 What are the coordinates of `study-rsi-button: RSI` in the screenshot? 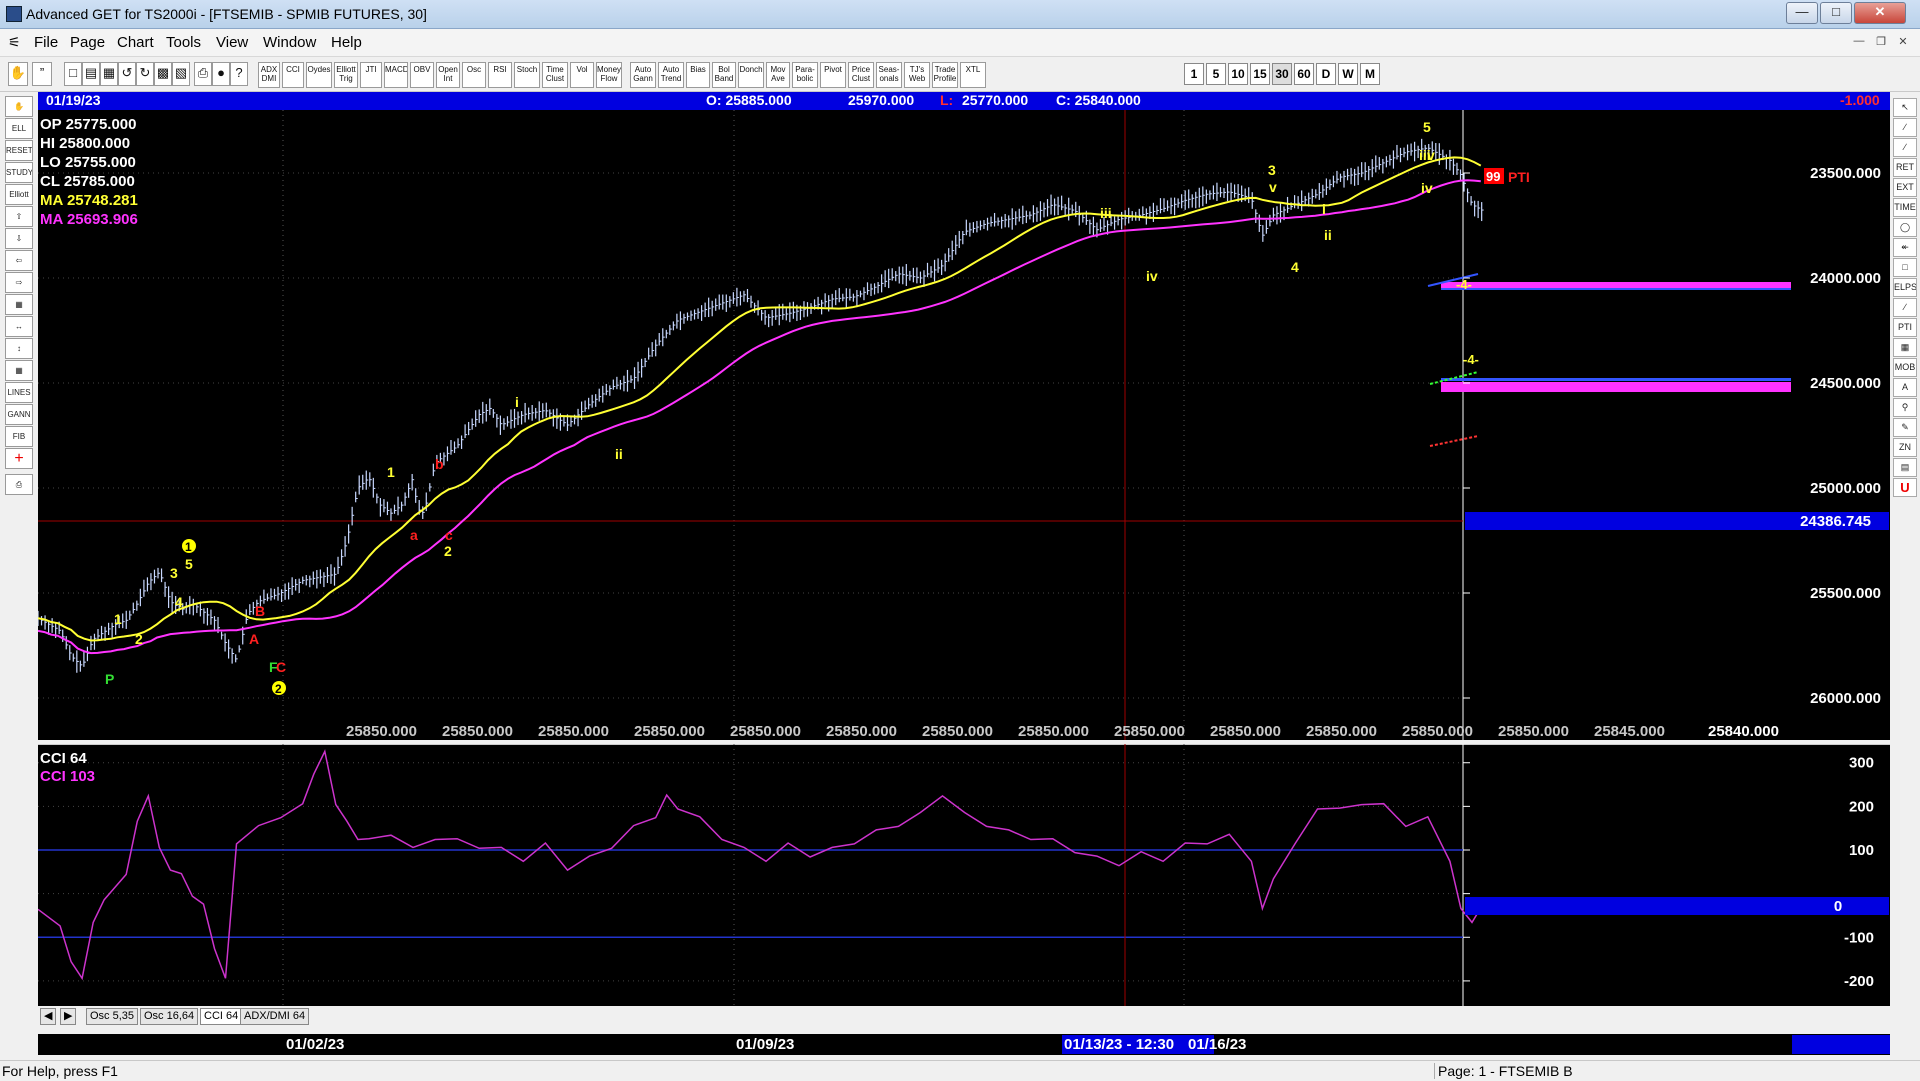 It's located at (500, 75).